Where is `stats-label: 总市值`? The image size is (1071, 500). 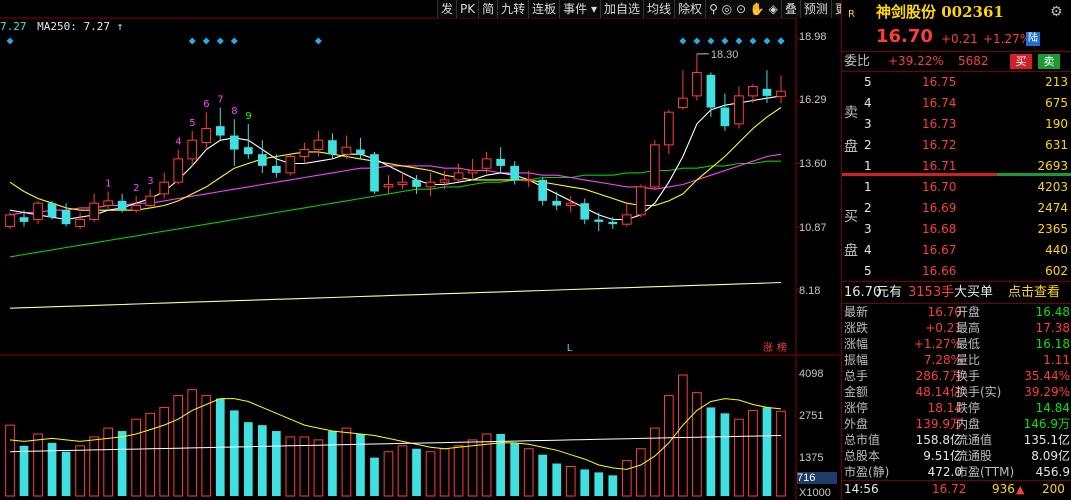
stats-label: 总市值 is located at coordinates (862, 440).